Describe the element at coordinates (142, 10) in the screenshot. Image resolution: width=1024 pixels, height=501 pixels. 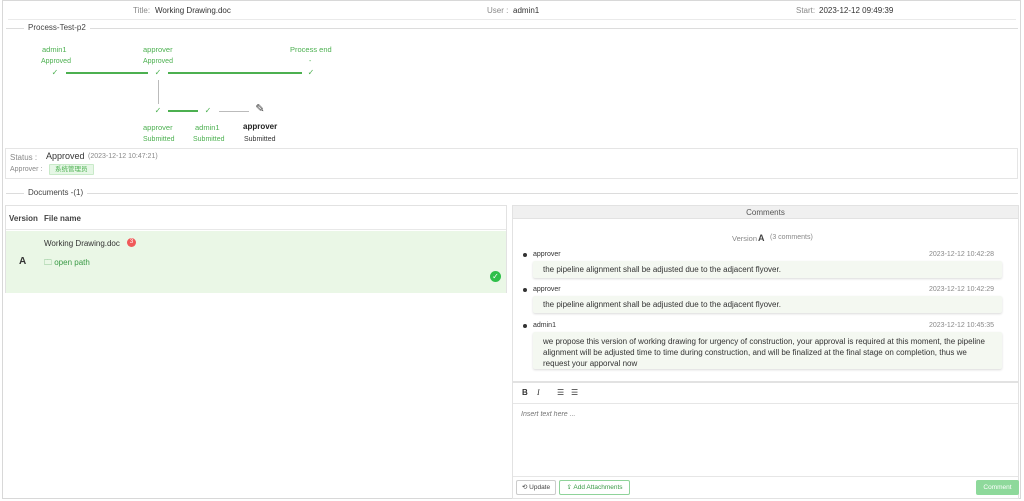
I see `title-label: Title:` at that location.